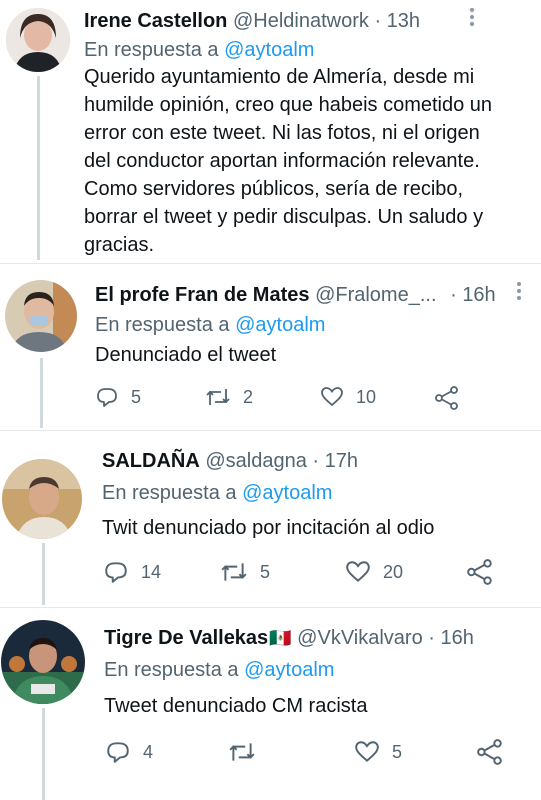 The width and height of the screenshot is (541, 800). I want to click on like-count: 5, so click(397, 751).